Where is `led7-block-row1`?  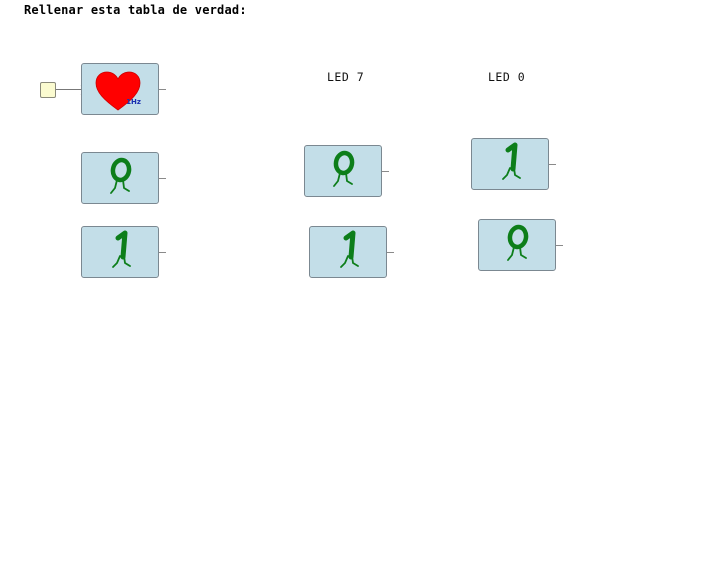 led7-block-row1 is located at coordinates (346, 171).